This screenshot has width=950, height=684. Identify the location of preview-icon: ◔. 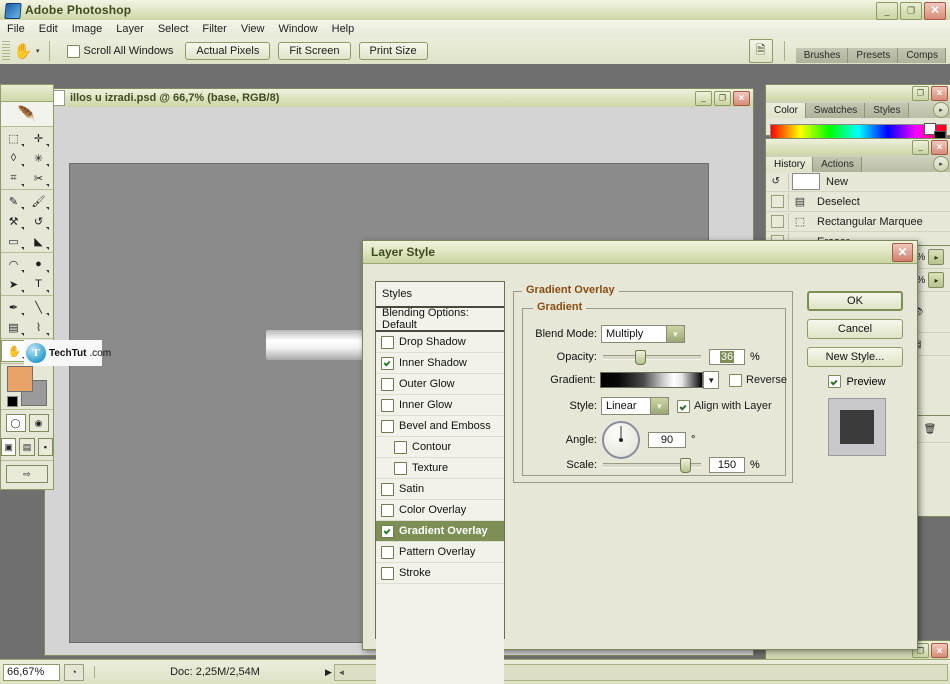
(74, 672).